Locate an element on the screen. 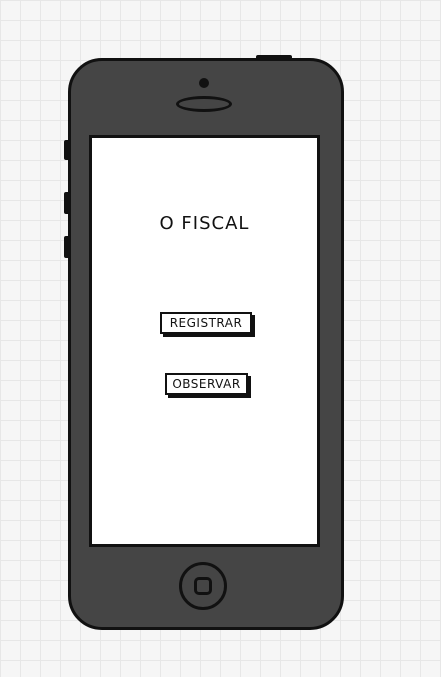  volume-down-button-icon is located at coordinates (67, 247).